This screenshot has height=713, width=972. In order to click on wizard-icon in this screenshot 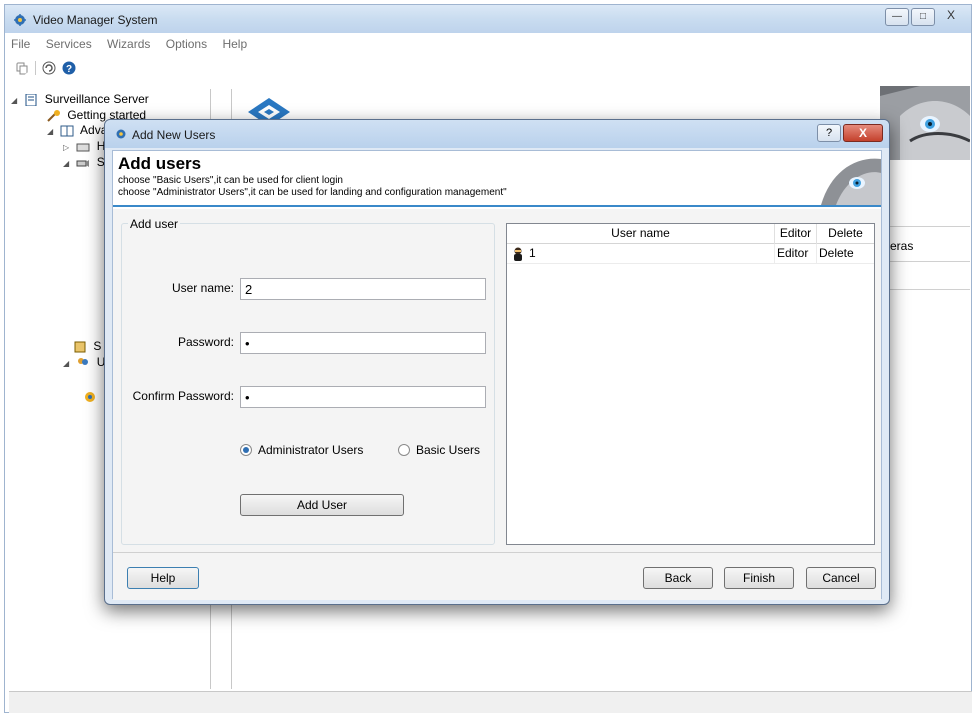, I will do `click(53, 115)`.